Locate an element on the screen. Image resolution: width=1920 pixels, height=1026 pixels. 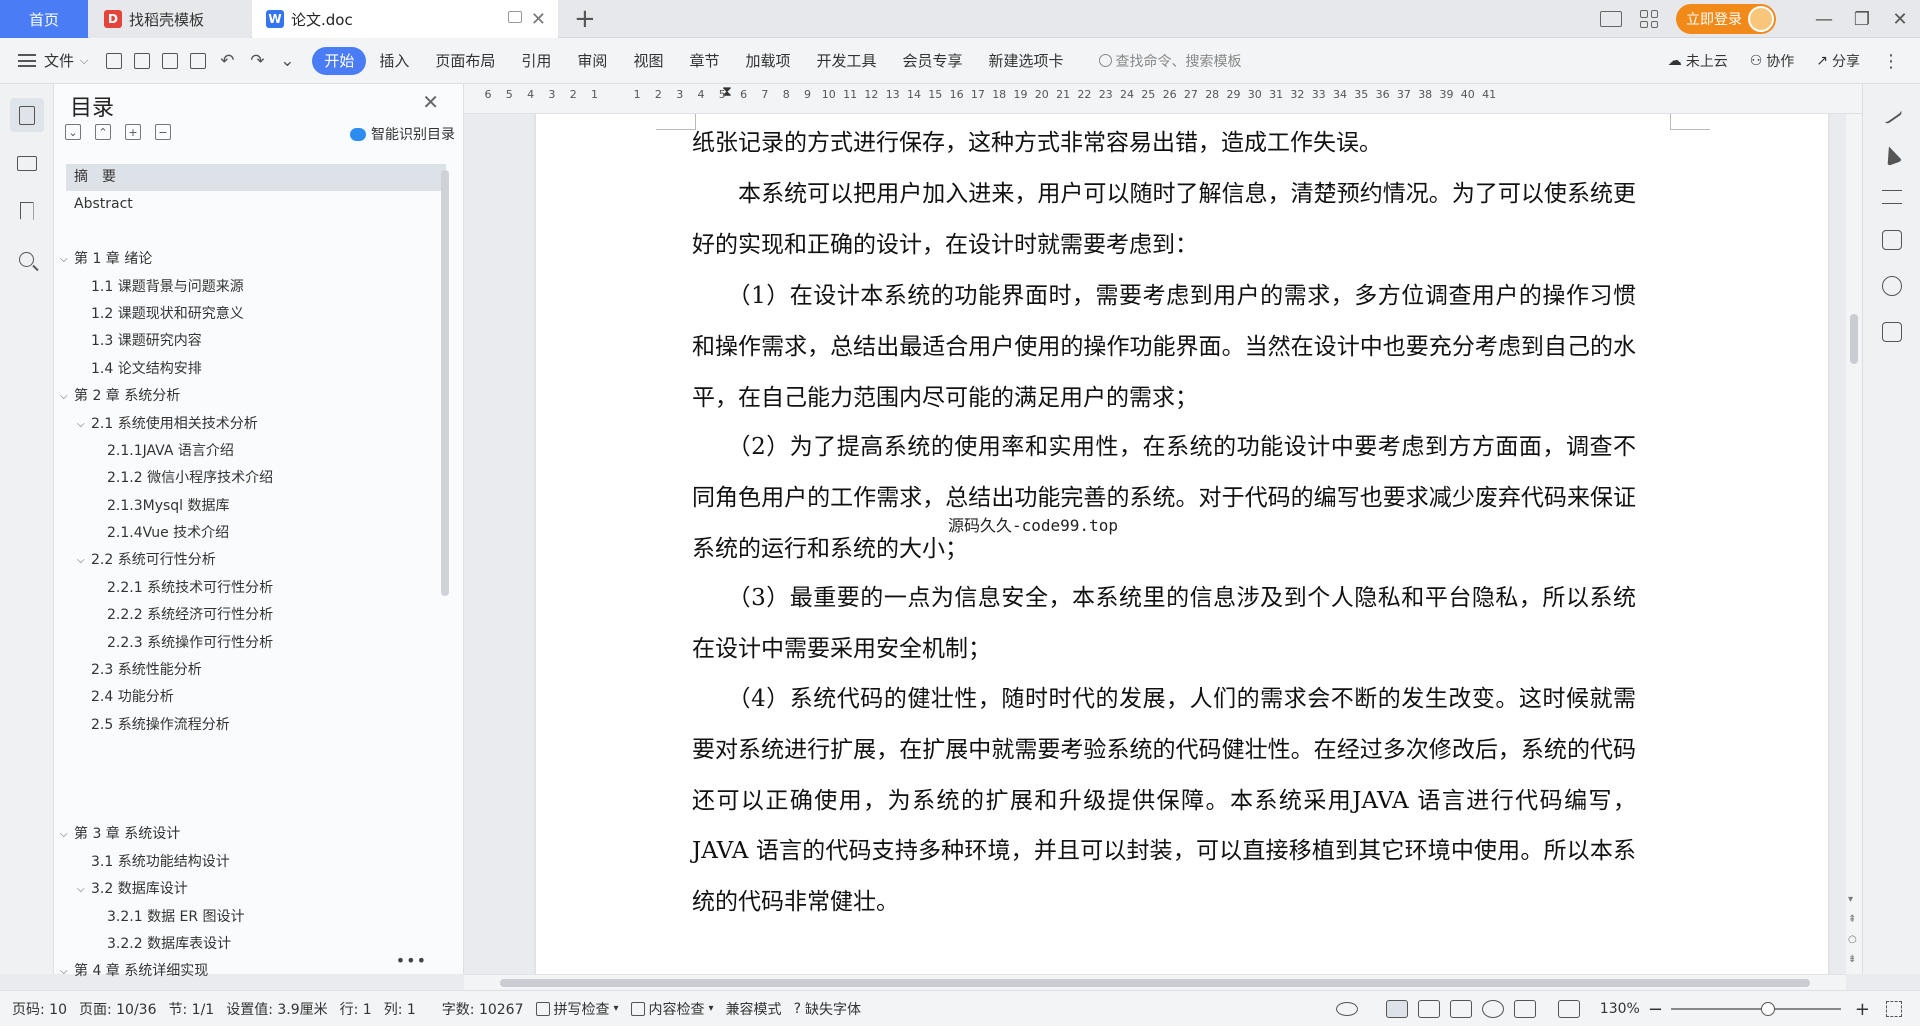
close-icon: ✕ is located at coordinates (430, 102).